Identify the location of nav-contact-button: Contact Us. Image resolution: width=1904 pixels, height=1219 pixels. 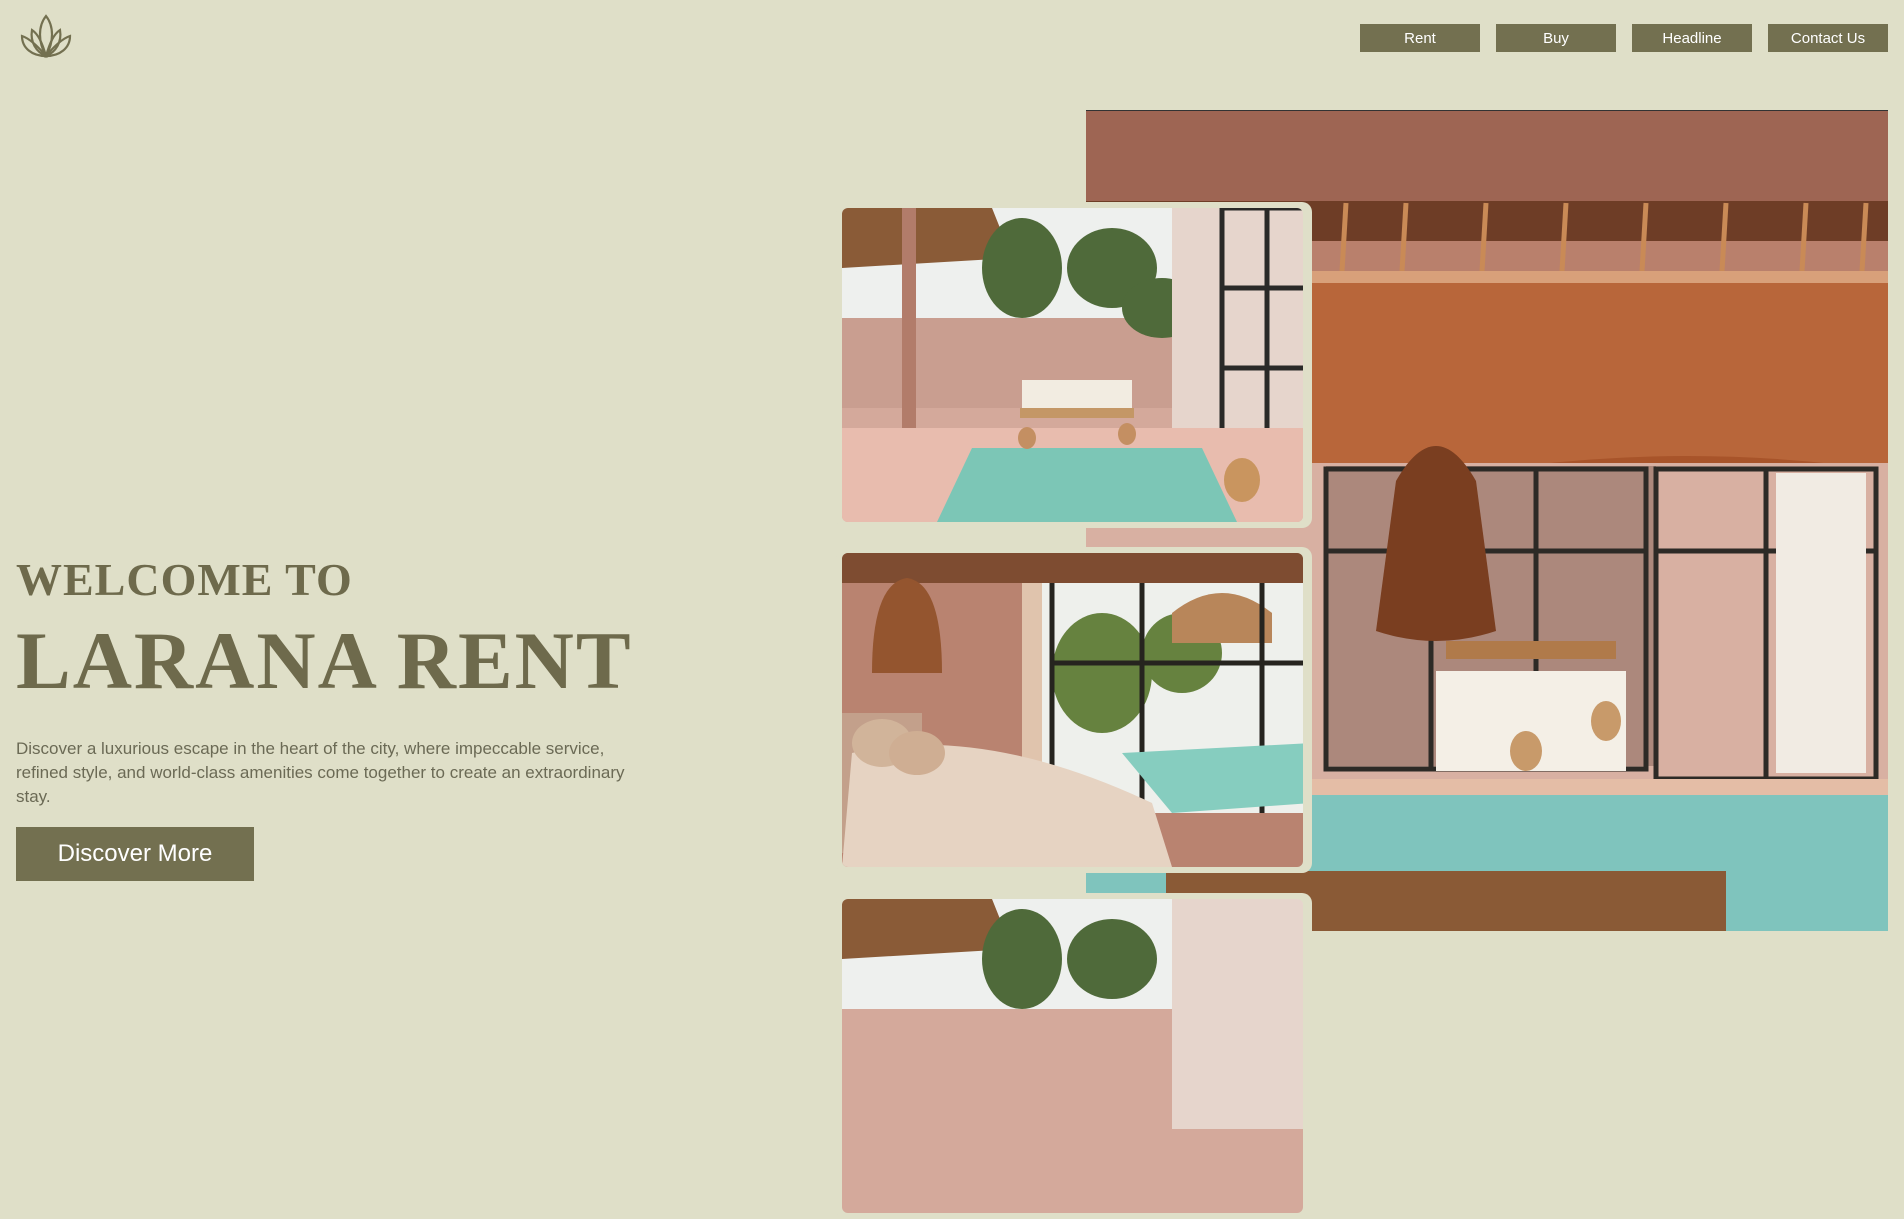
(1828, 38).